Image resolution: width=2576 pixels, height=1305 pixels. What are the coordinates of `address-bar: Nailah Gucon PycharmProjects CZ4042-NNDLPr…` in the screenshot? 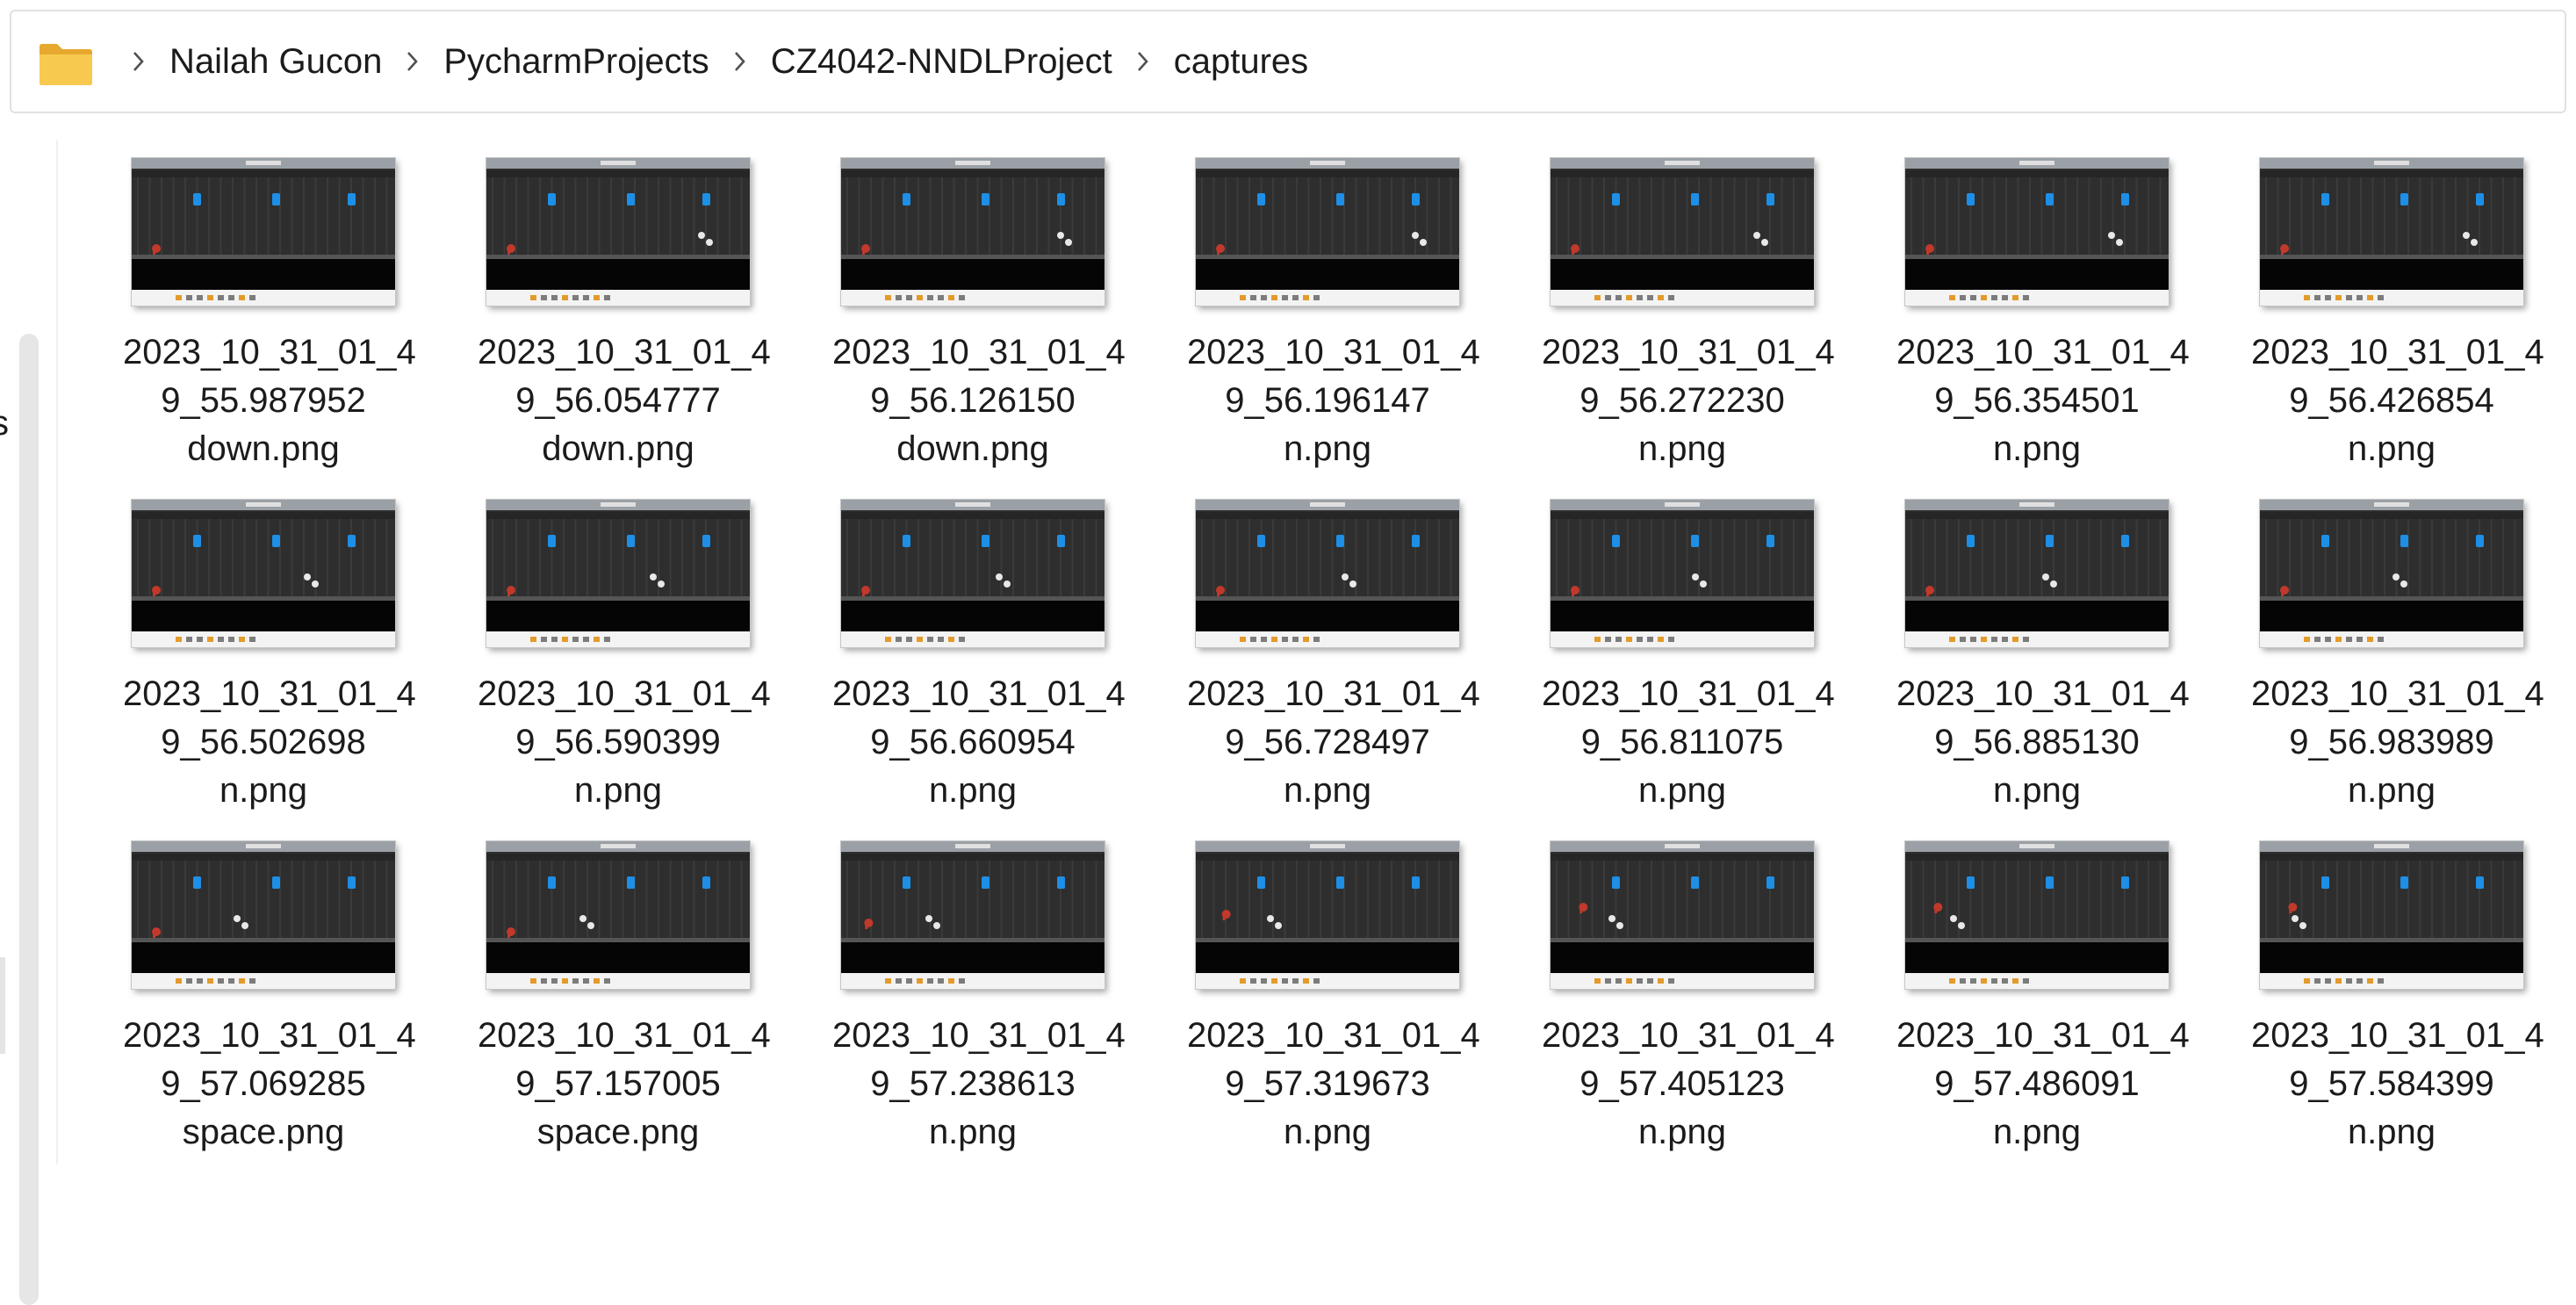 It's located at (1288, 62).